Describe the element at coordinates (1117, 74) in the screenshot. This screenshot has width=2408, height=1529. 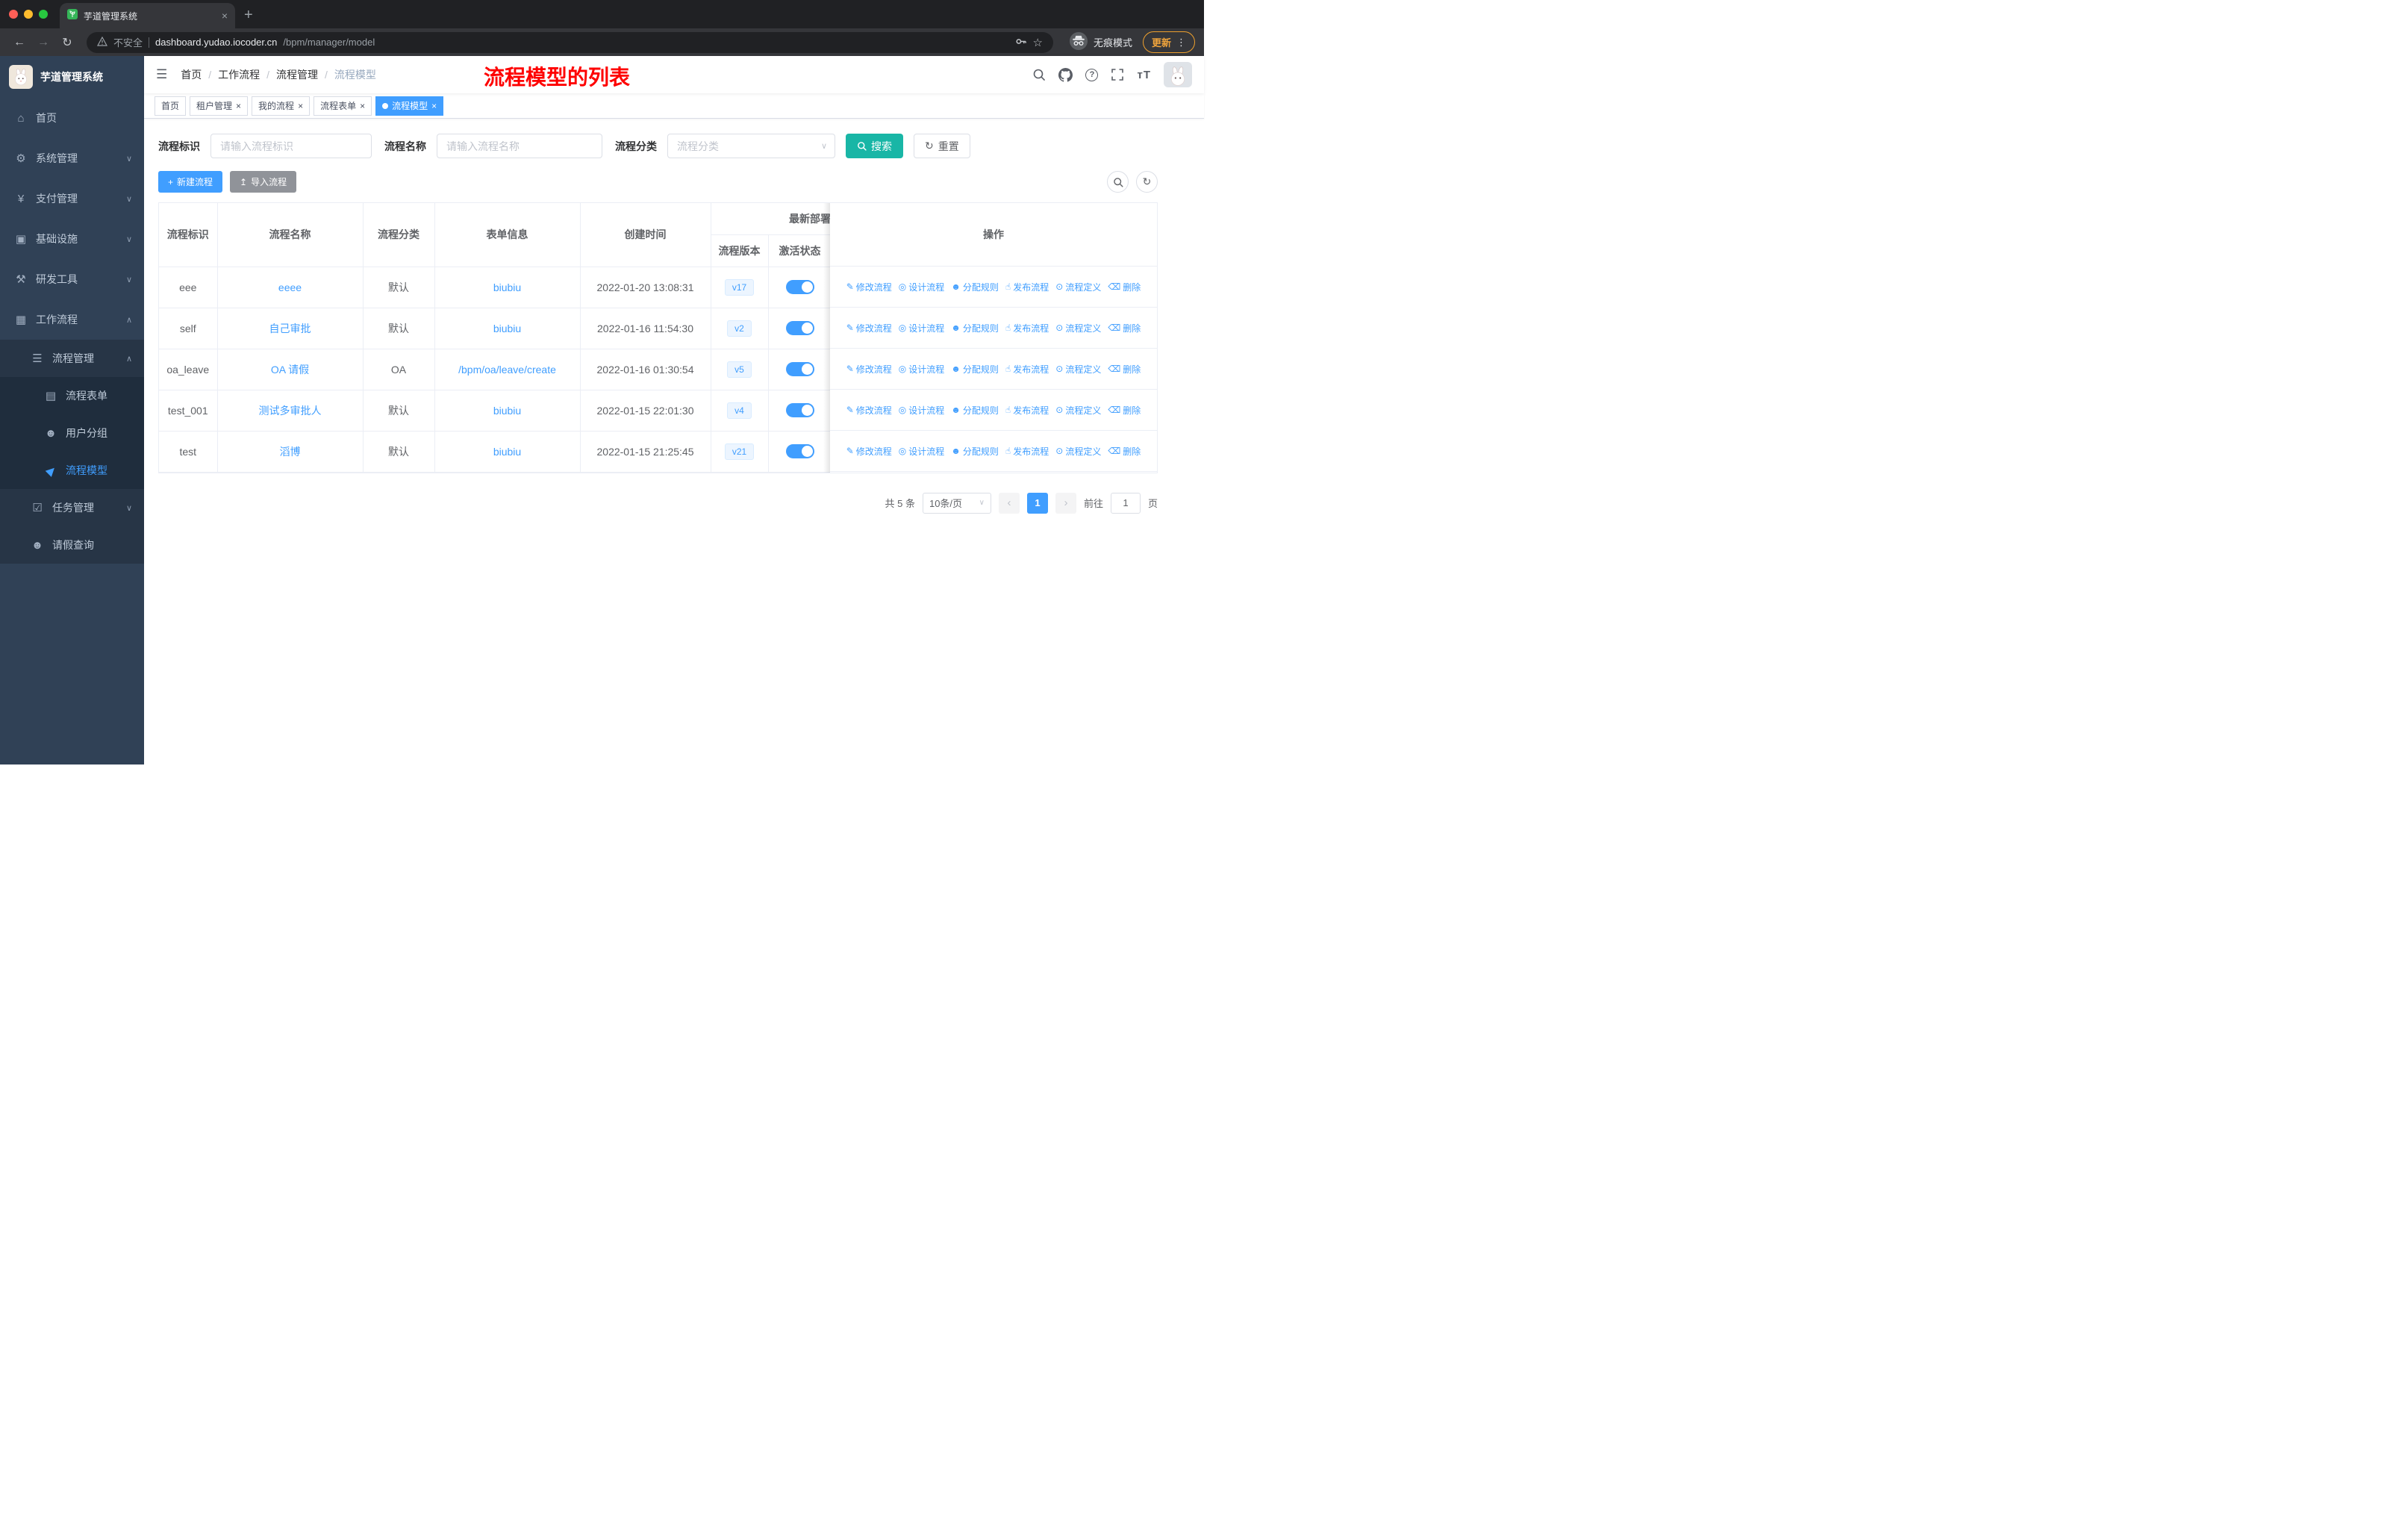
I see `fullscreen-icon` at that location.